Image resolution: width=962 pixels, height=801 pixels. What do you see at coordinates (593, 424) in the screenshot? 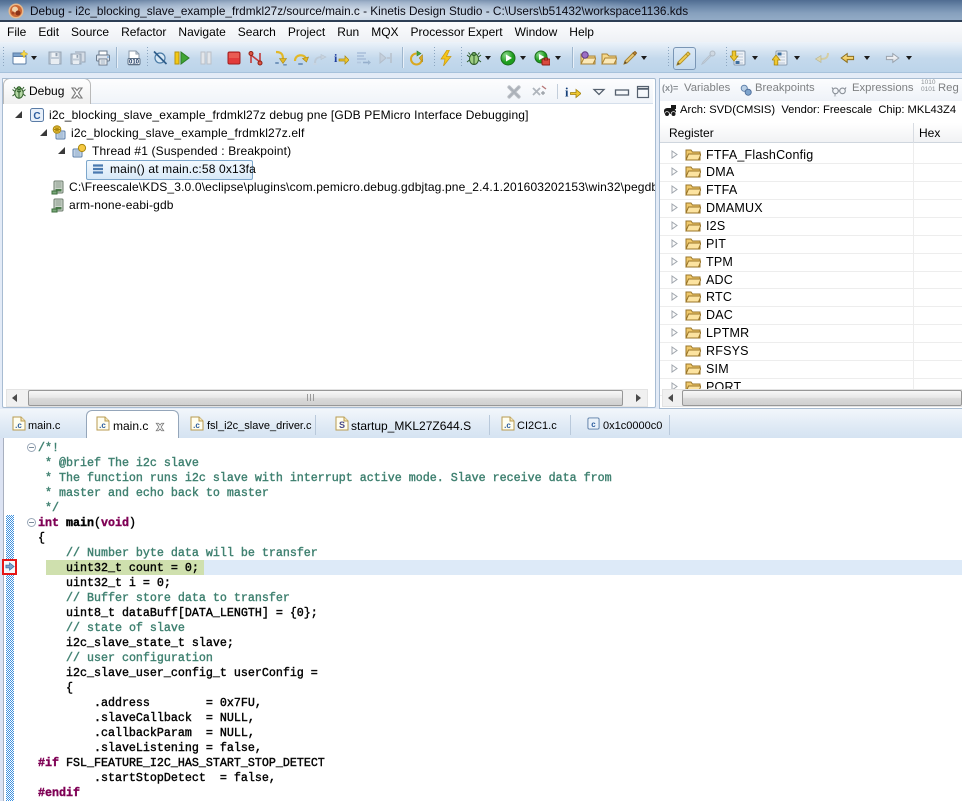
I see `svg-text: c` at bounding box center [593, 424].